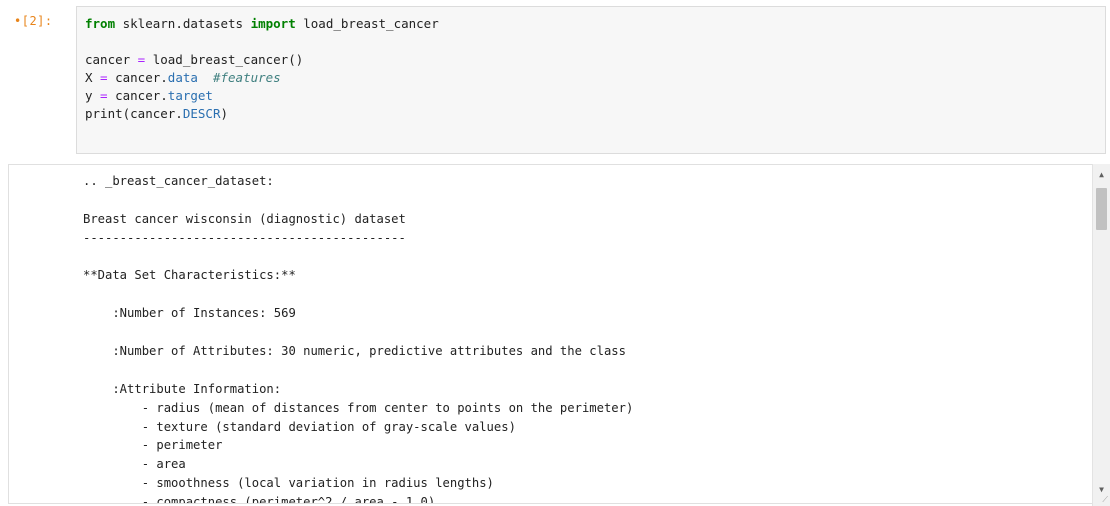  What do you see at coordinates (228, 59) in the screenshot?
I see `call-expr: load_breast_cancer()` at bounding box center [228, 59].